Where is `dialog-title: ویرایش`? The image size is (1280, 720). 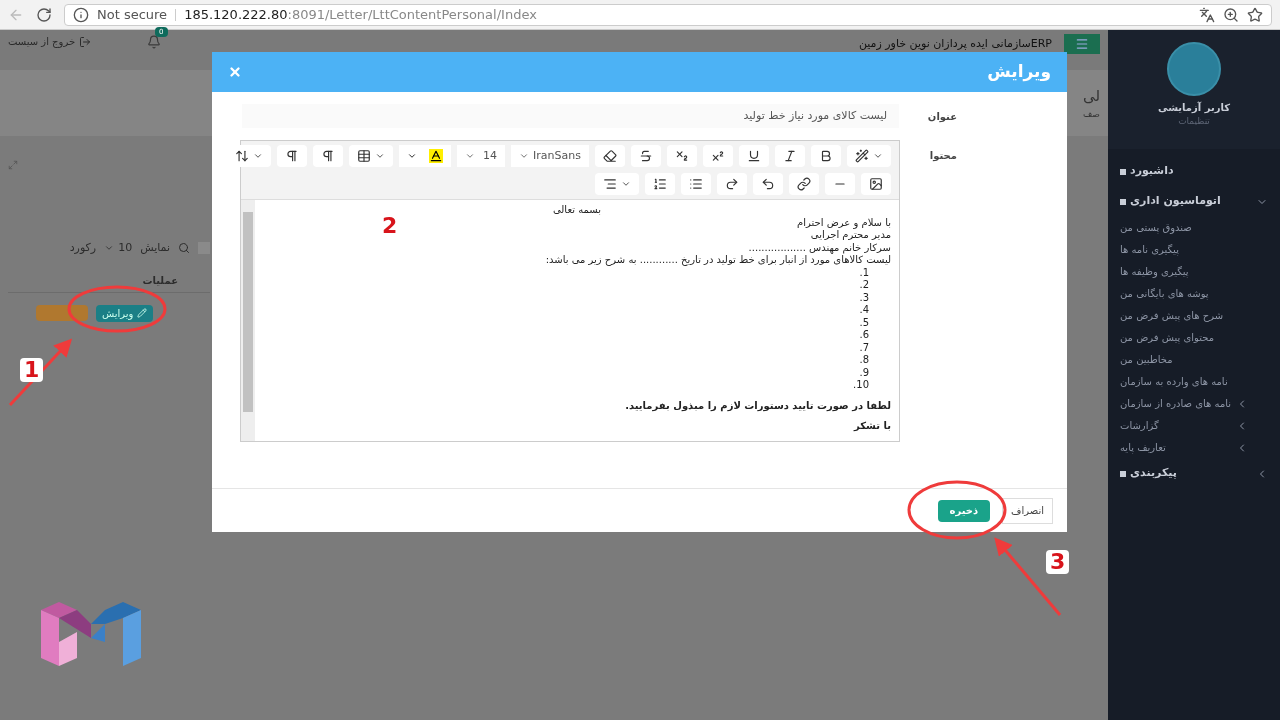
dialog-title: ویرایش is located at coordinates (1019, 72).